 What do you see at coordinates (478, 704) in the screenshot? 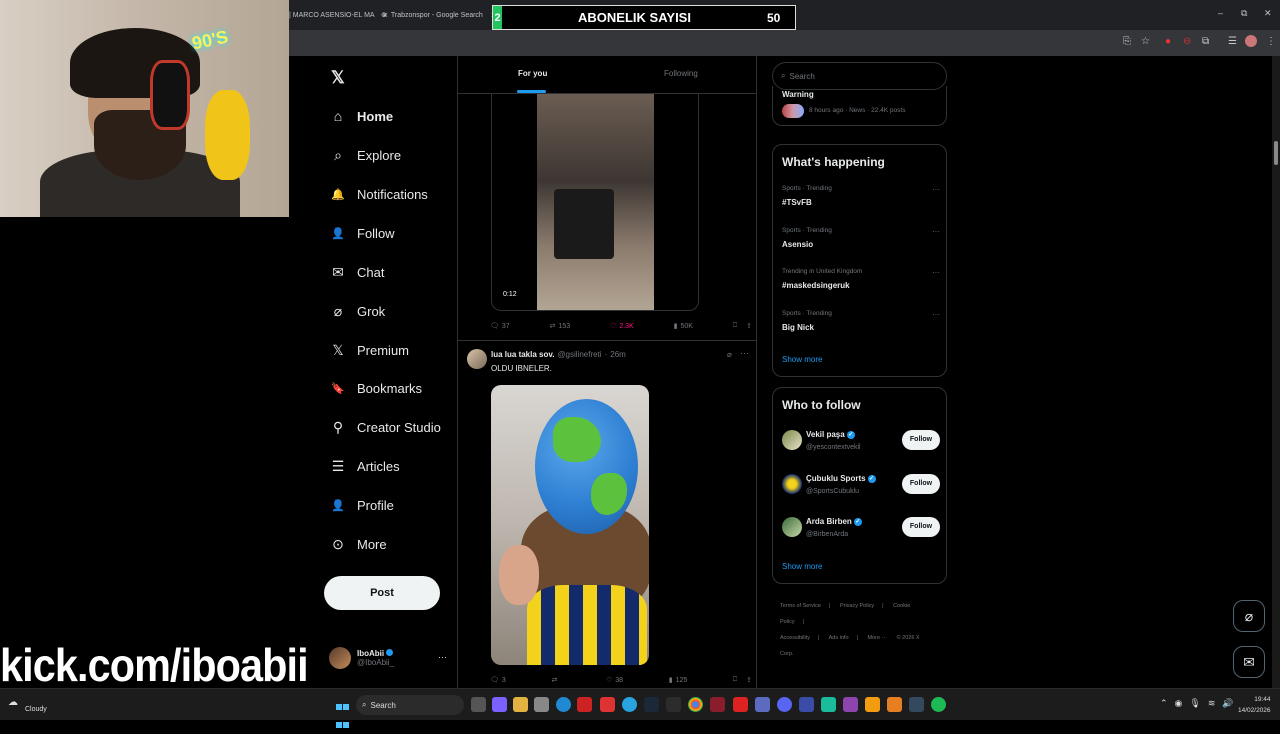
I see `task-view-icon` at bounding box center [478, 704].